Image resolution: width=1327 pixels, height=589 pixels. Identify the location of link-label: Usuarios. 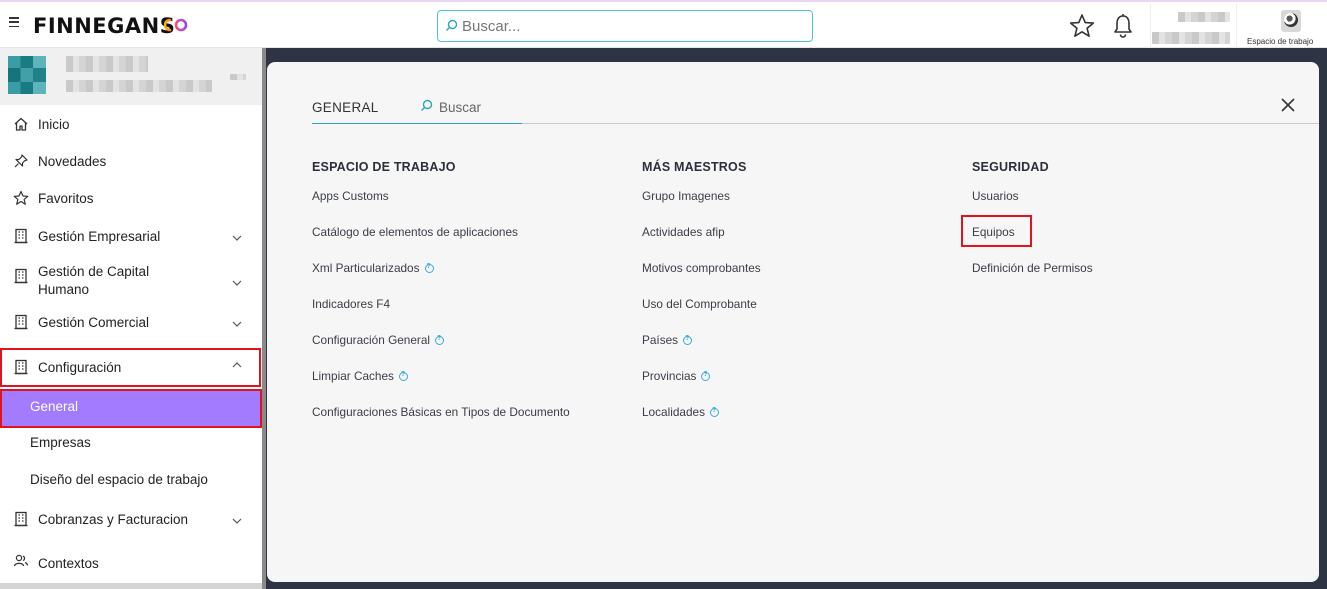
(995, 196).